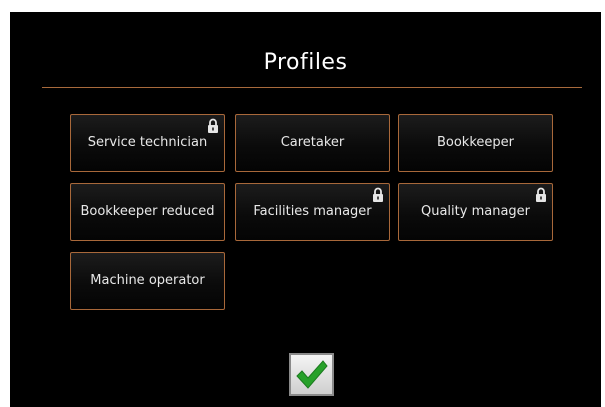 This screenshot has width=605, height=407. I want to click on profile-label: Facilities manager, so click(312, 211).